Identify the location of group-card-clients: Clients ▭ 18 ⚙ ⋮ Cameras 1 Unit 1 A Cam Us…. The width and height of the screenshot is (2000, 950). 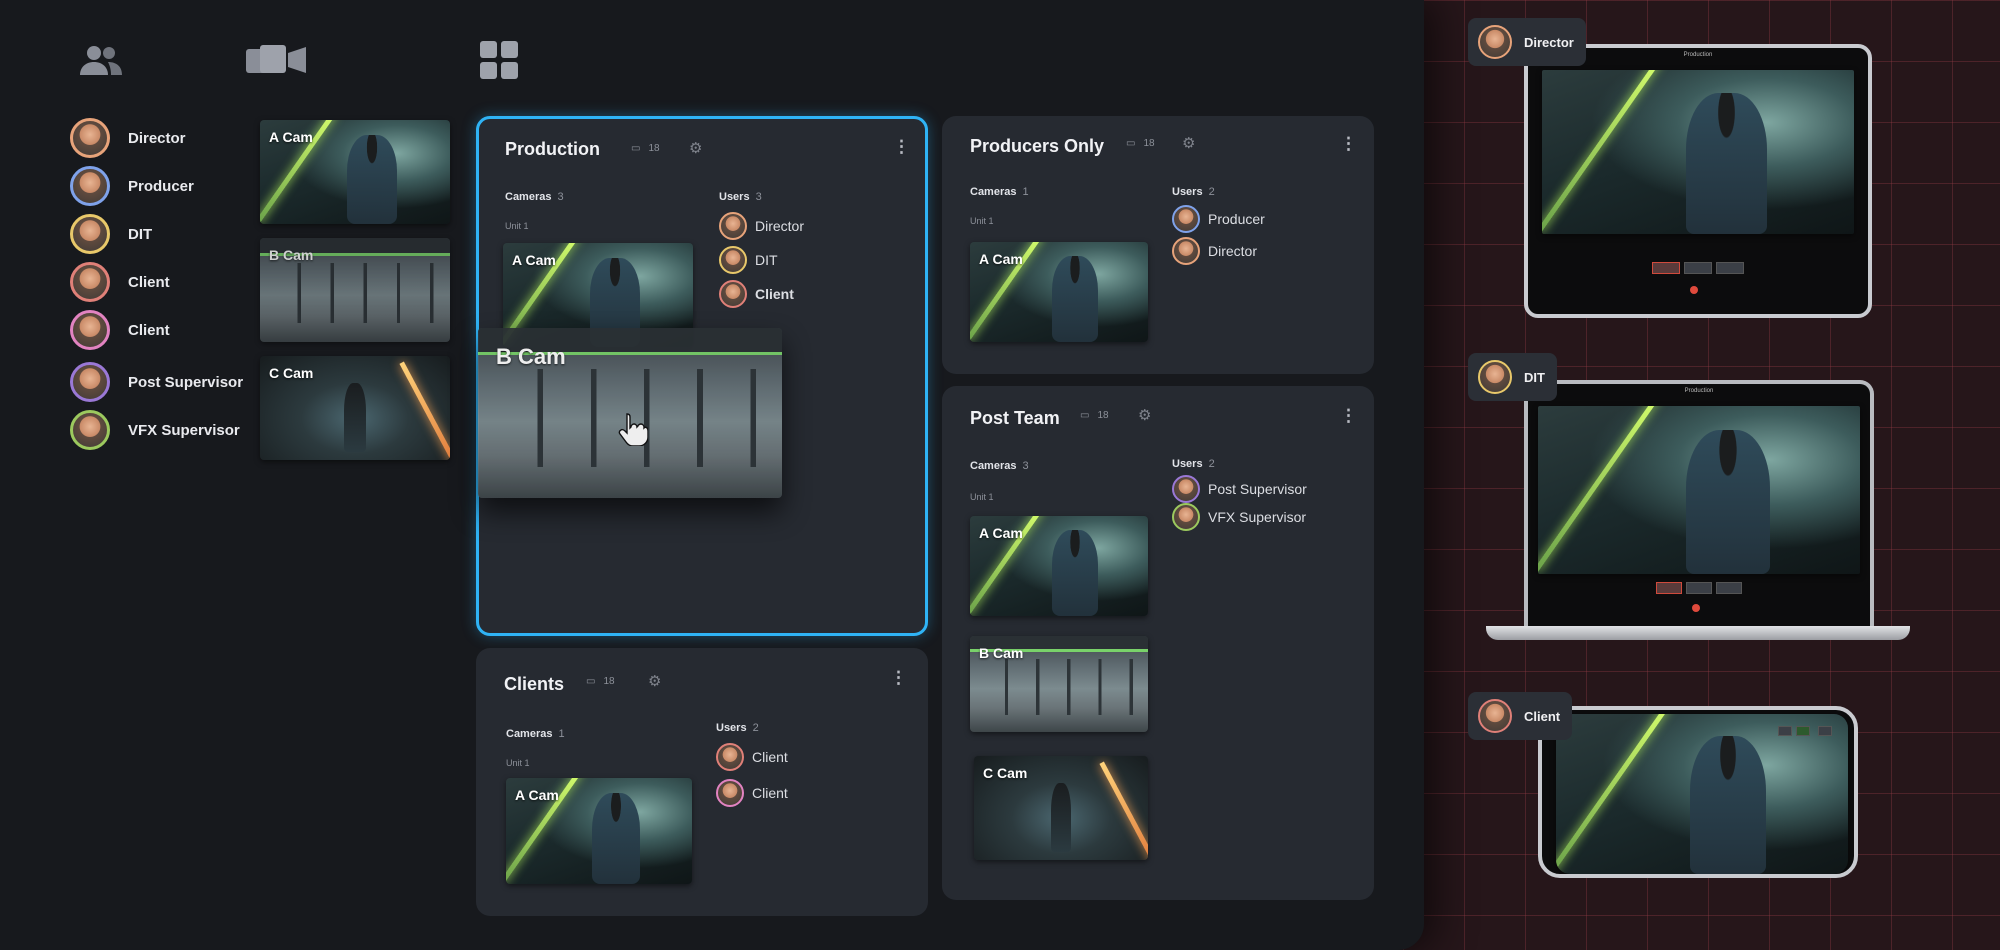
(702, 782).